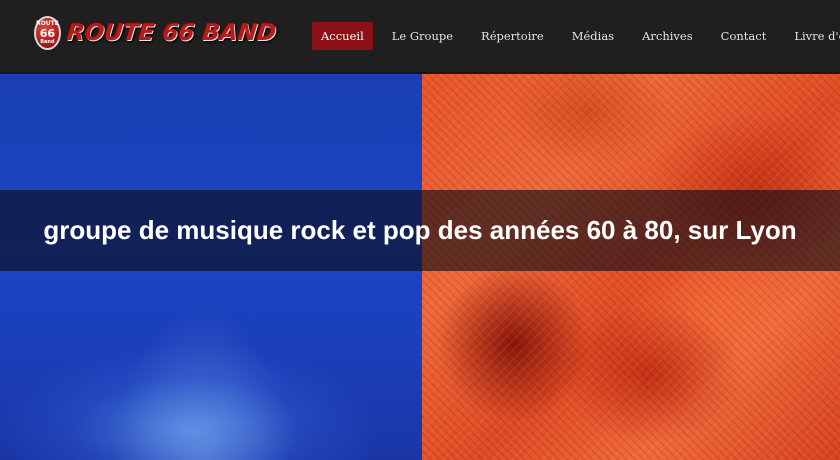 The width and height of the screenshot is (840, 460). What do you see at coordinates (47, 33) in the screenshot?
I see `route-66-badge-icon: ROUTE 66 Band` at bounding box center [47, 33].